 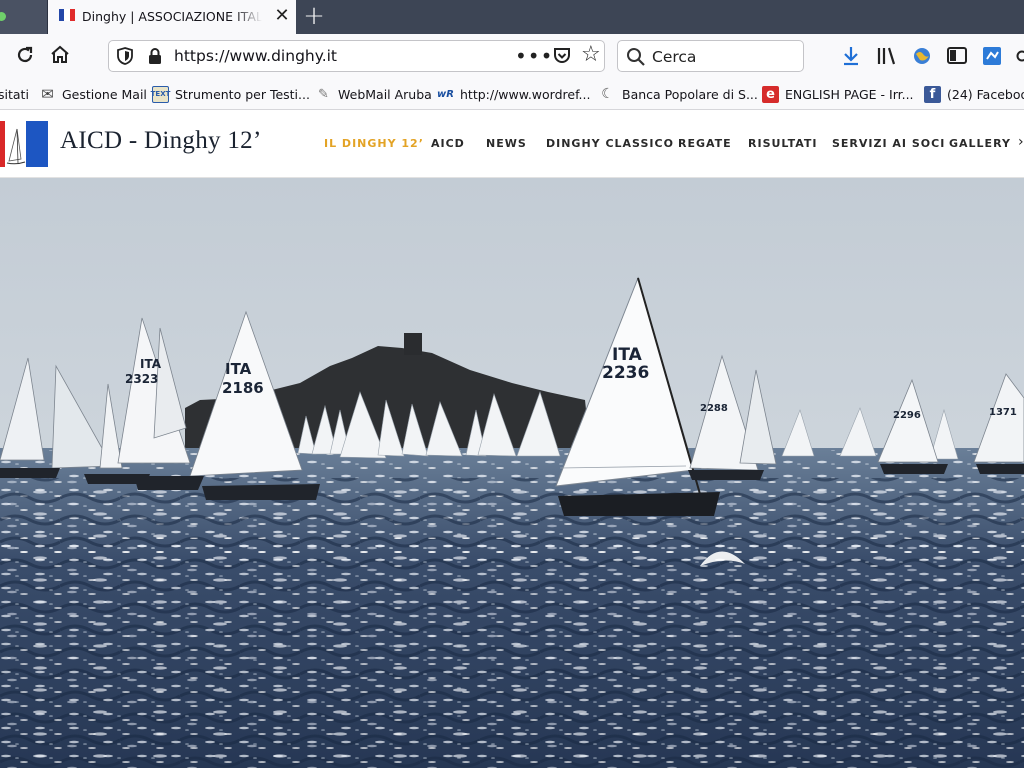 What do you see at coordinates (985, 94) in the screenshot?
I see `bookmark-label: (24) Faceboo` at bounding box center [985, 94].